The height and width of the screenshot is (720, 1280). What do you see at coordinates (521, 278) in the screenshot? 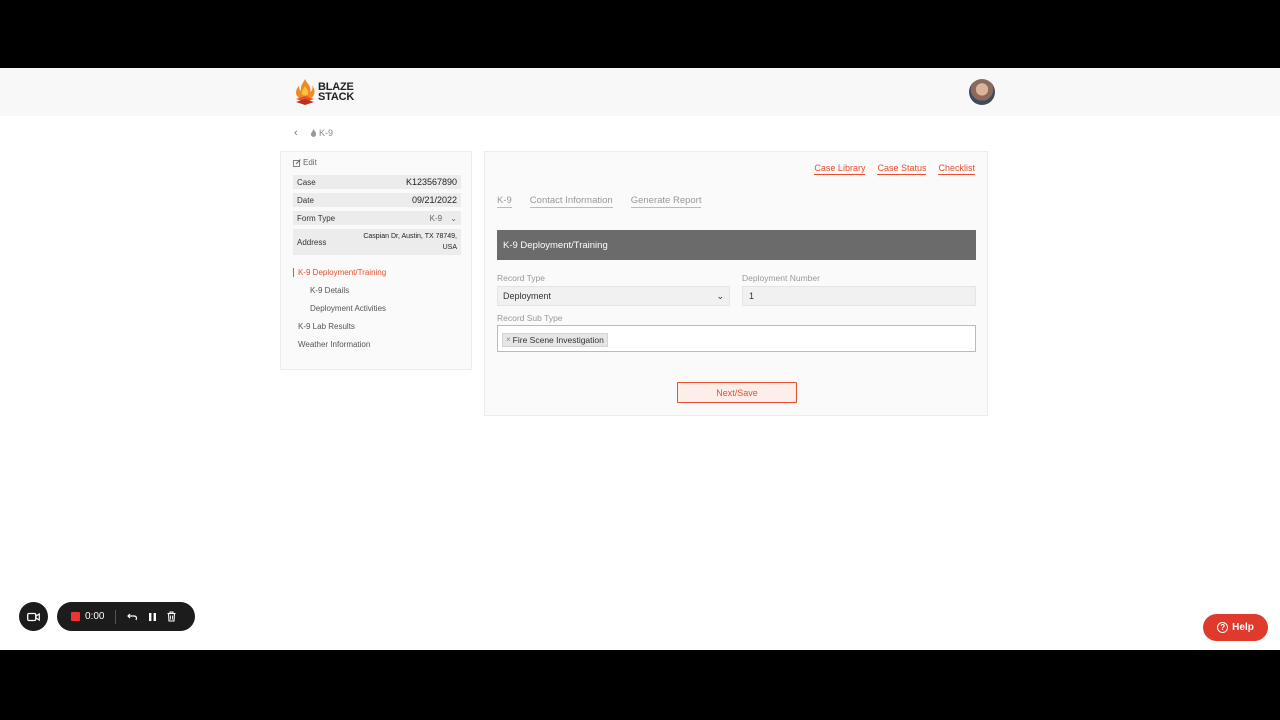
I see `record-type-label: Record Type` at bounding box center [521, 278].